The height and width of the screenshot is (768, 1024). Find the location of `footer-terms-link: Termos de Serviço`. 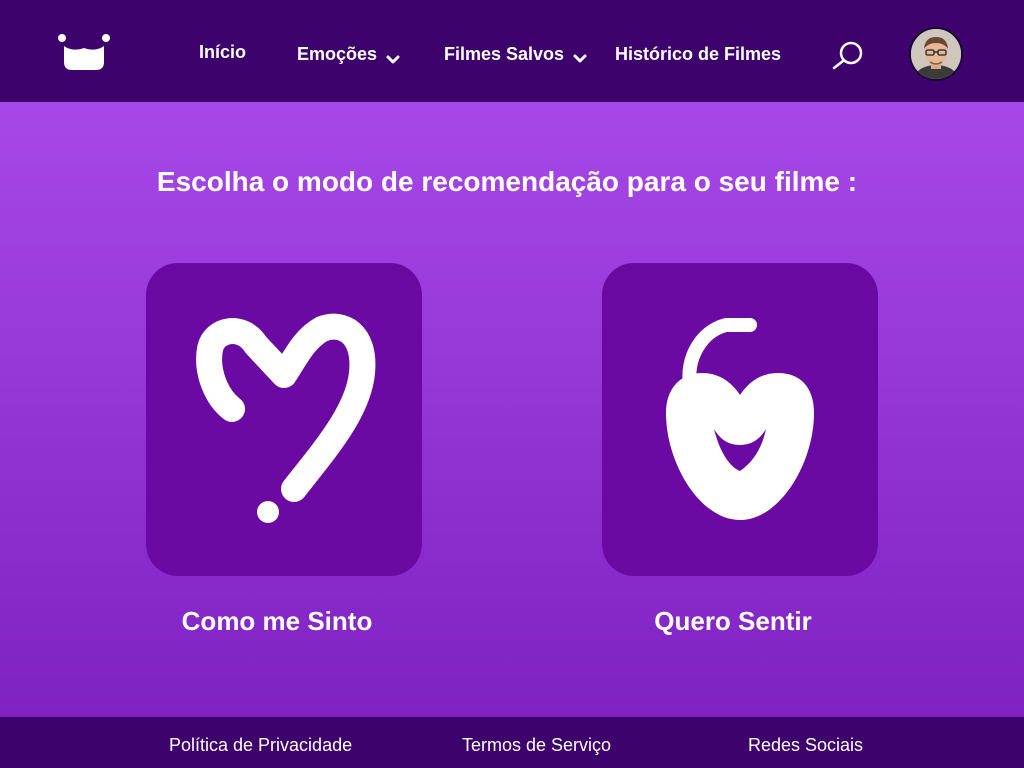

footer-terms-link: Termos de Serviço is located at coordinates (536, 745).